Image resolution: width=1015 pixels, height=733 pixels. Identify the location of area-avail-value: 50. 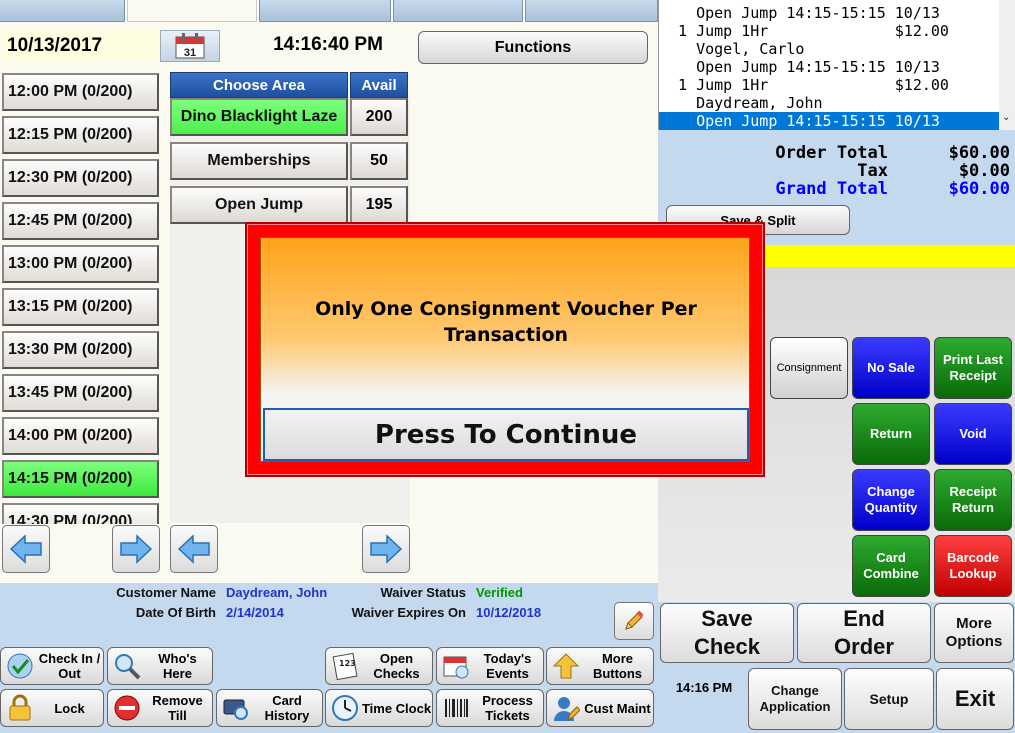
(379, 161).